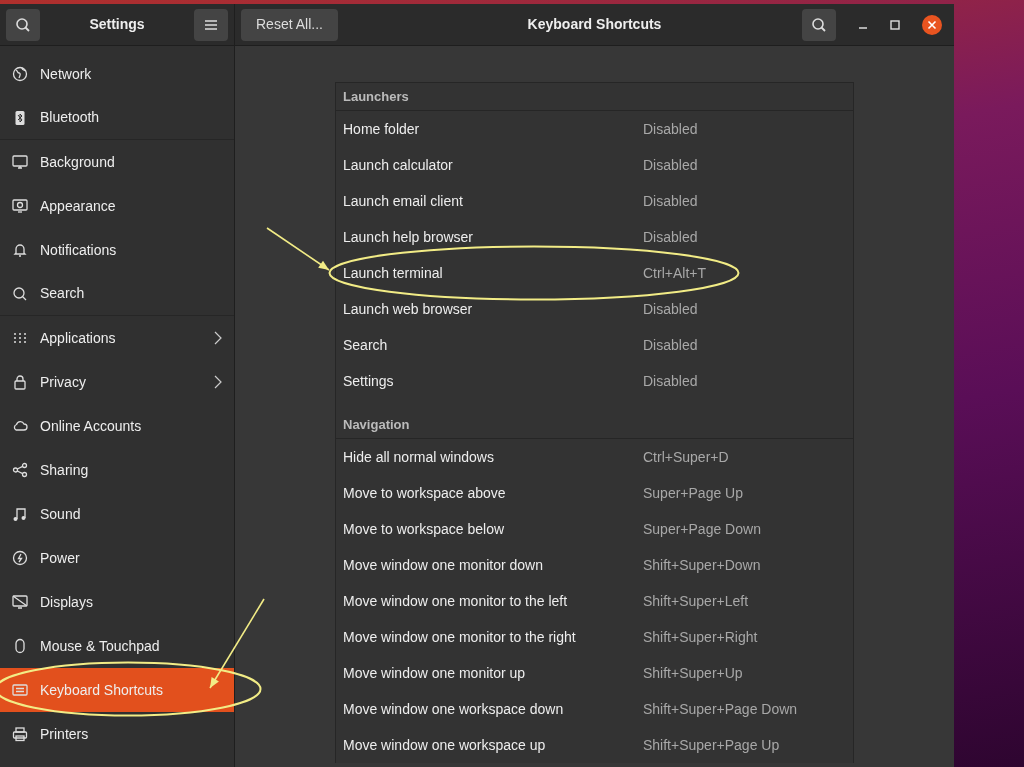  What do you see at coordinates (686, 457) in the screenshot?
I see `shortcut-keys: Ctrl+Super+D` at bounding box center [686, 457].